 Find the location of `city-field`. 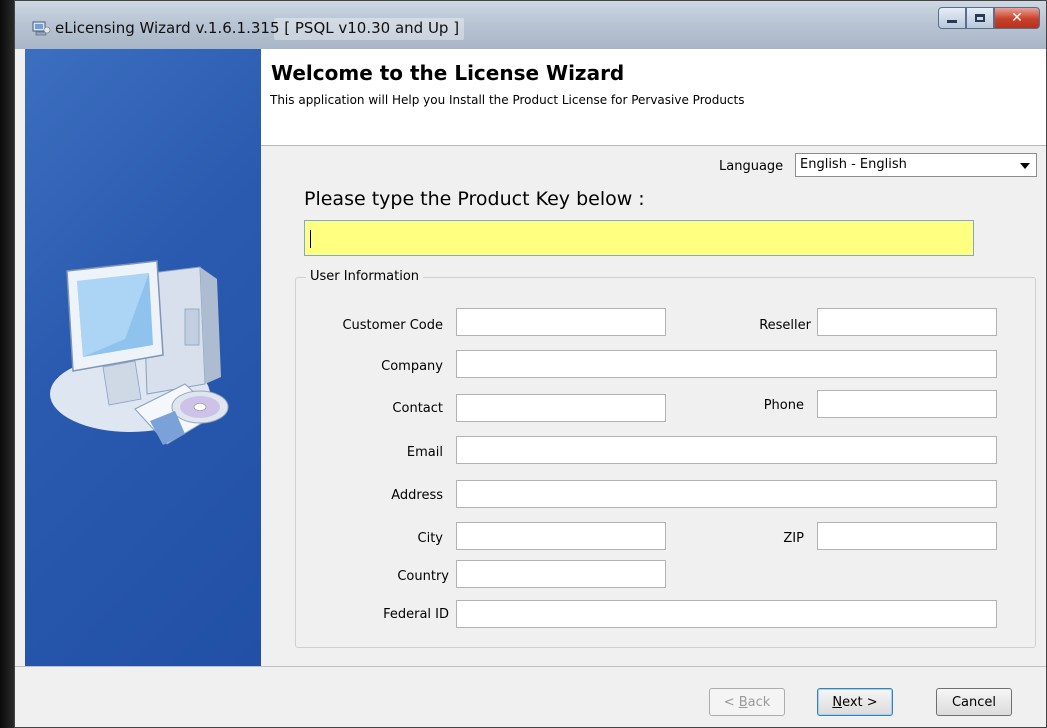

city-field is located at coordinates (561, 536).